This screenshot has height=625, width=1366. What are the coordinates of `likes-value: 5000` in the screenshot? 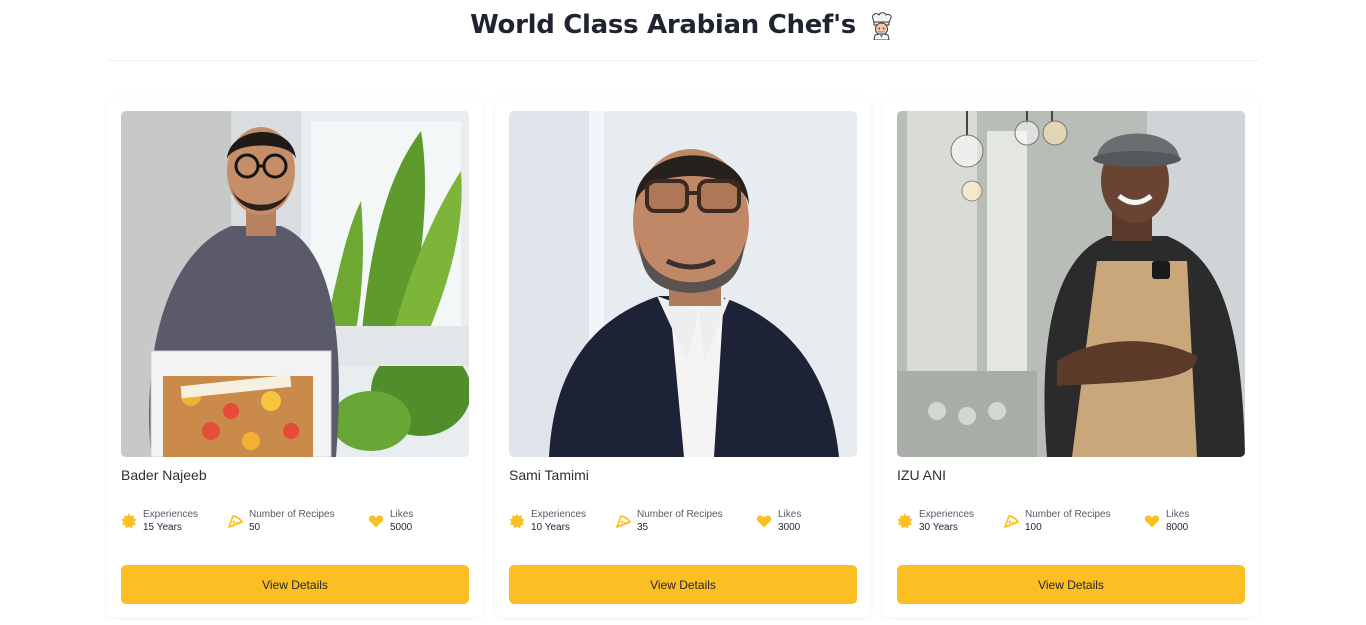 It's located at (401, 527).